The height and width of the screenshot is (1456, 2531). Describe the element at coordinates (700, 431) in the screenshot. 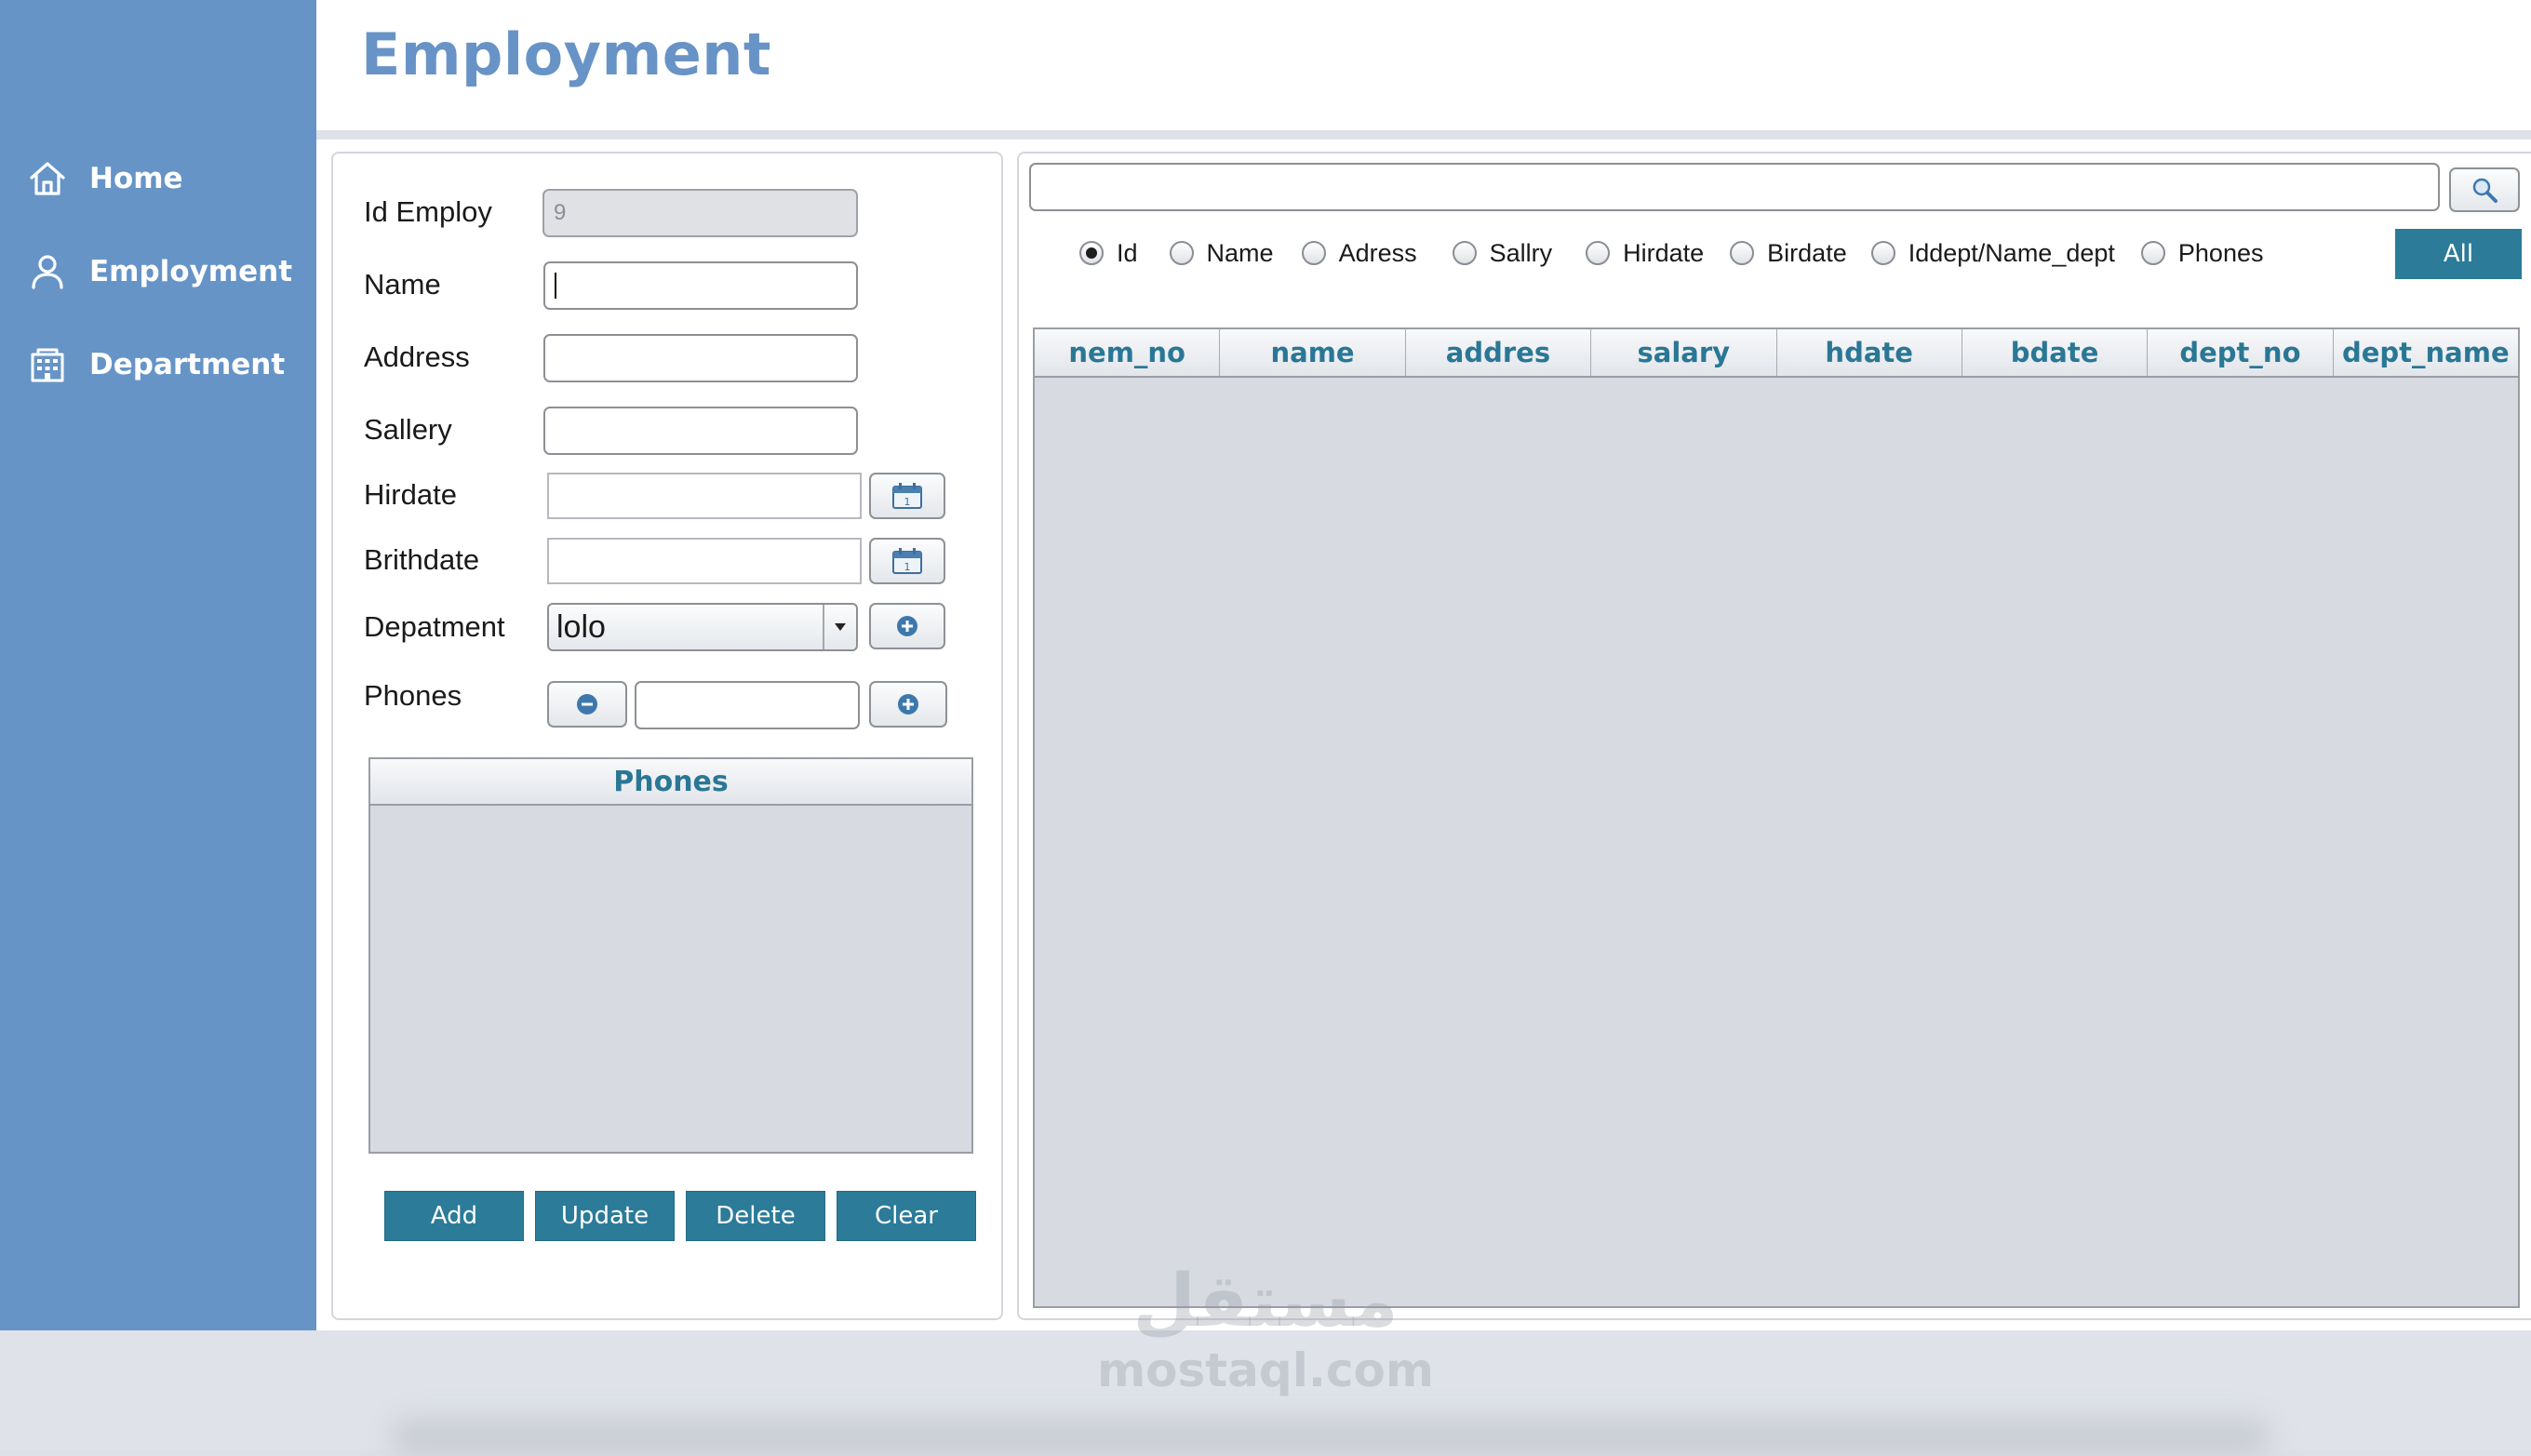

I see `salary-field` at that location.